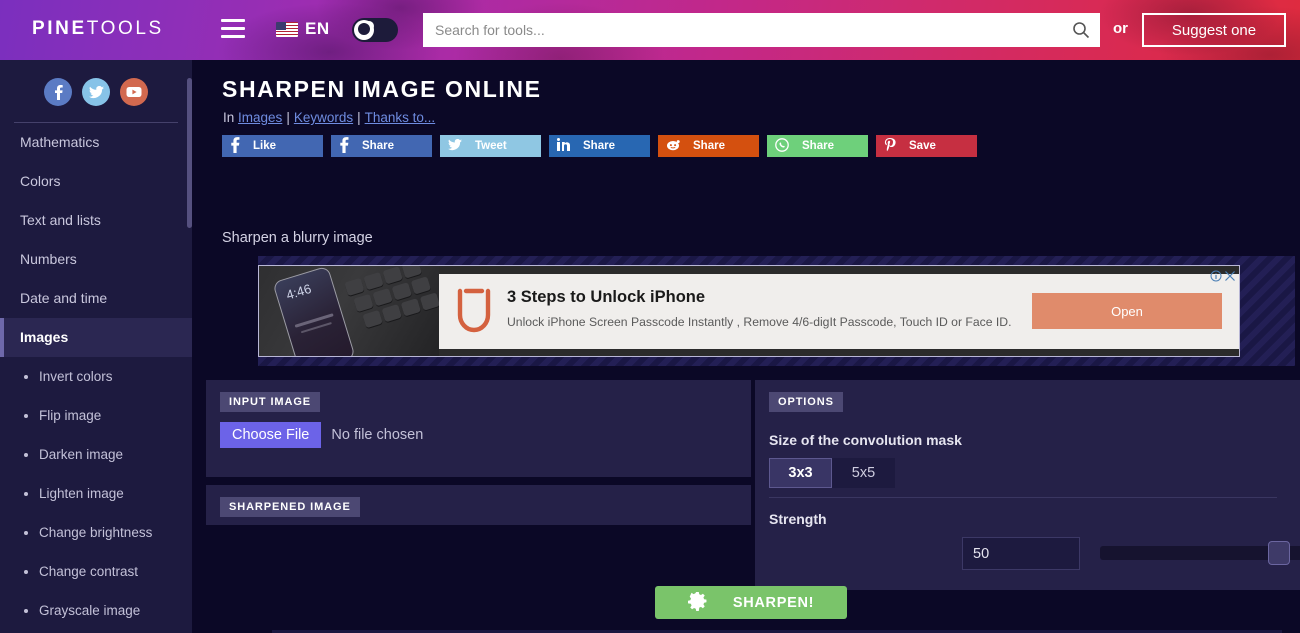  Describe the element at coordinates (1200, 553) in the screenshot. I see `strength-slider` at that location.